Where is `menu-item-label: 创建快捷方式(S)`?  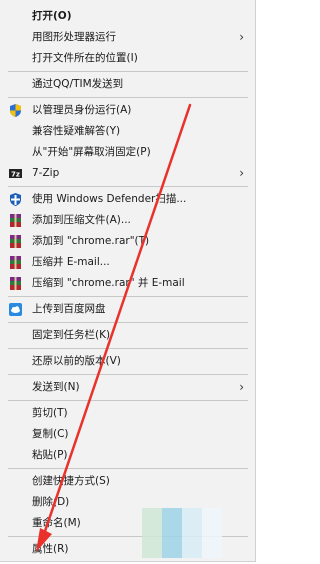 menu-item-label: 创建快捷方式(S) is located at coordinates (71, 481).